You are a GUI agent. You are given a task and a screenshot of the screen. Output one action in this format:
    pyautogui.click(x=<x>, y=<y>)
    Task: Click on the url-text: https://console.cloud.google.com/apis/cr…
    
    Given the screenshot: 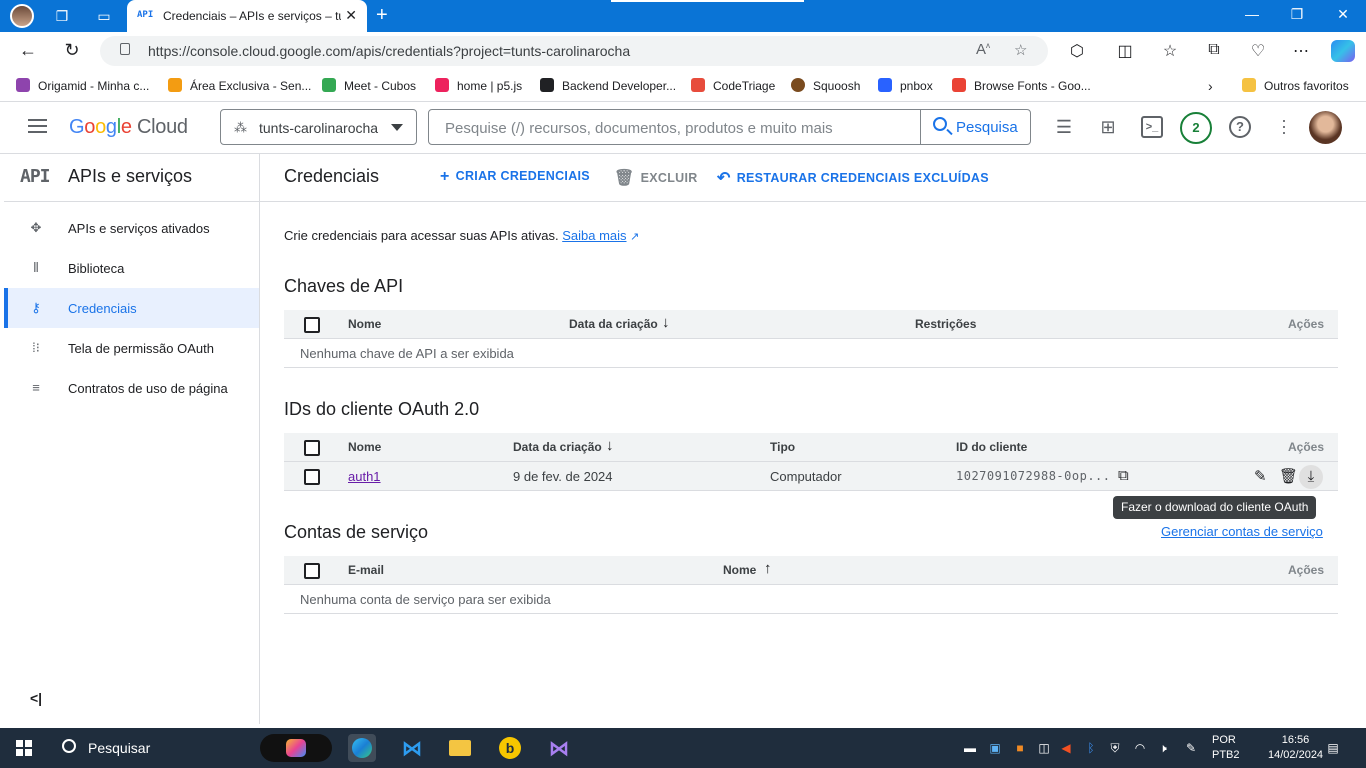 What is the action you would take?
    pyautogui.click(x=389, y=51)
    